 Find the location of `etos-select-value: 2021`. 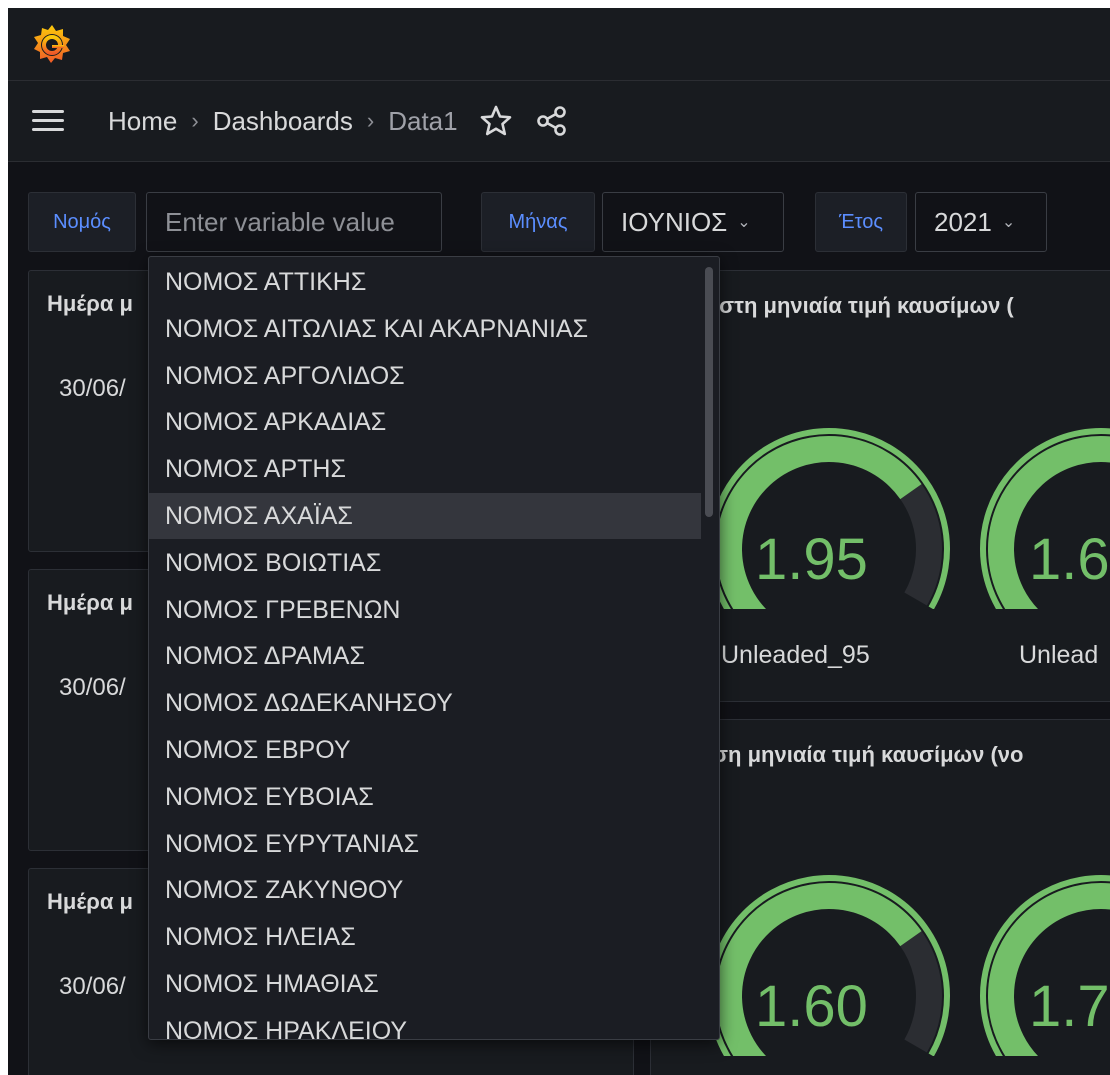

etos-select-value: 2021 is located at coordinates (963, 221).